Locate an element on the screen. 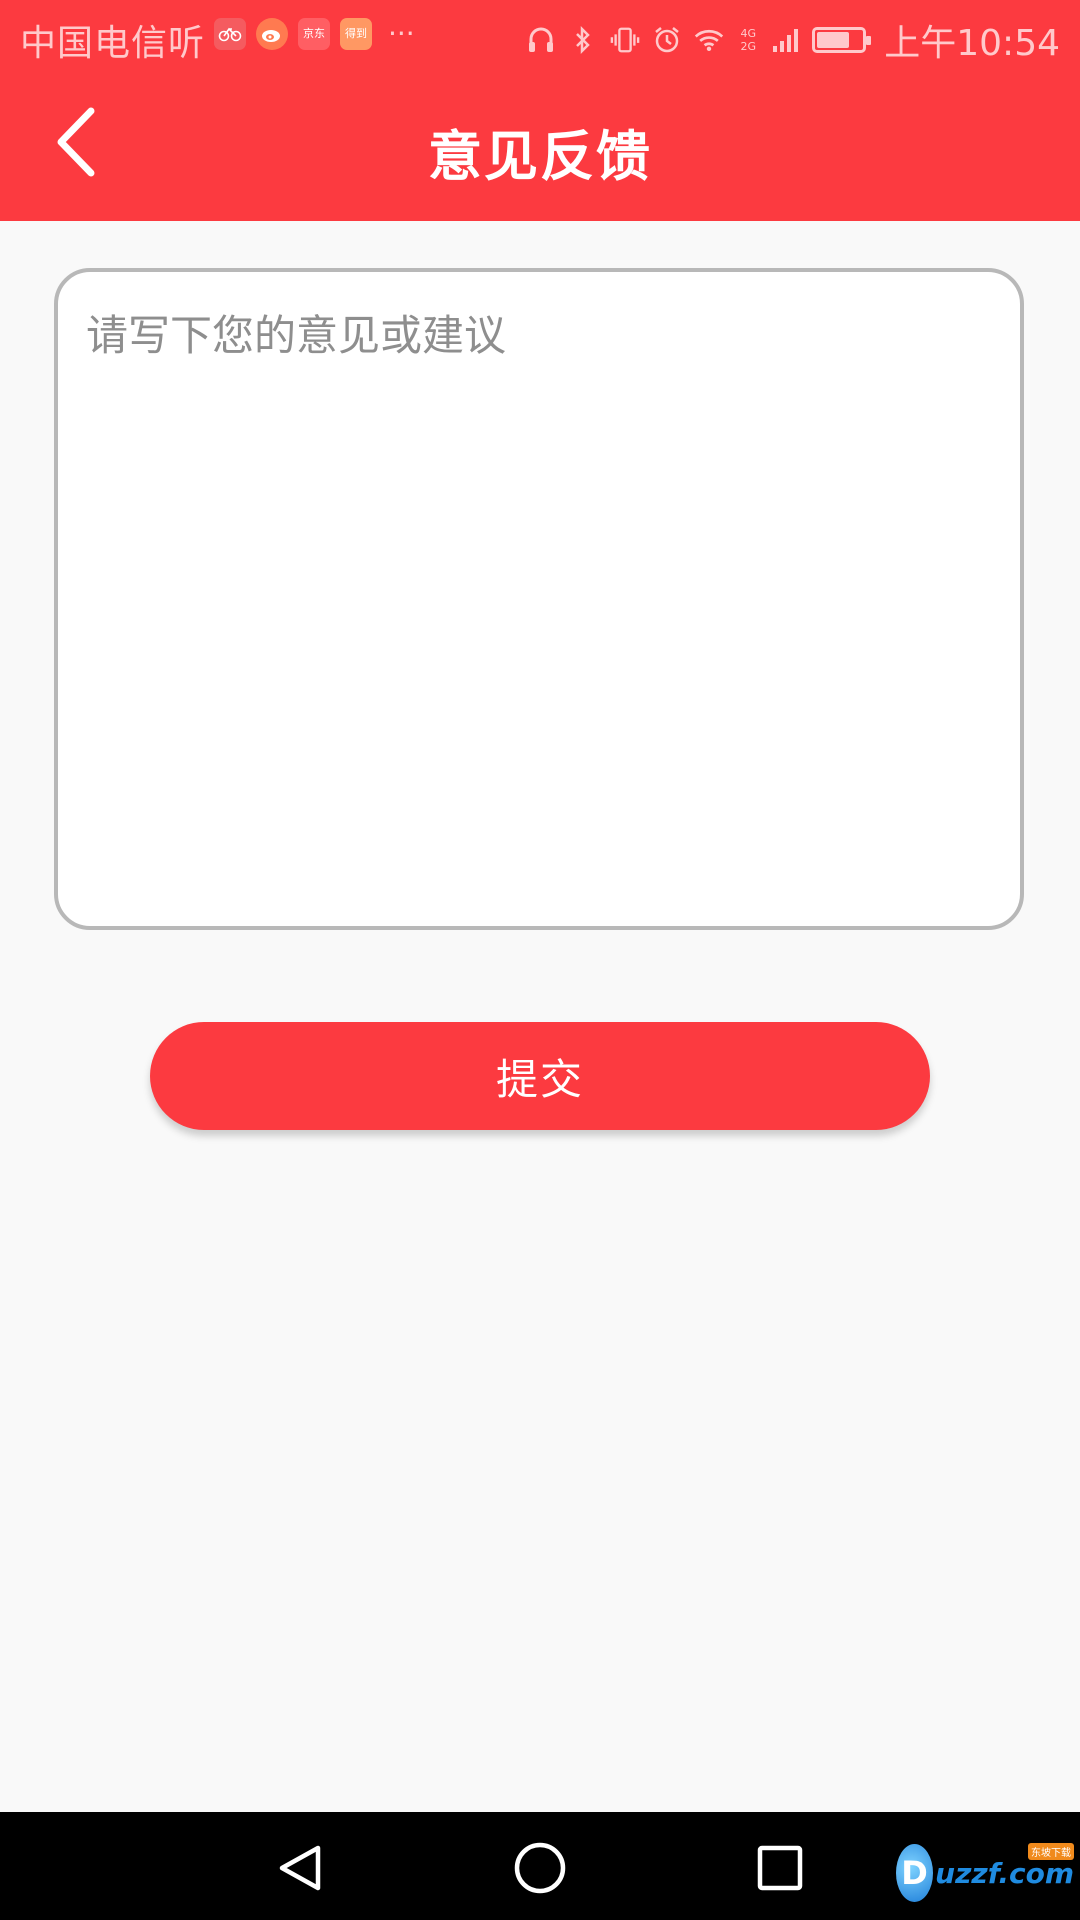 This screenshot has height=1920, width=1080. network-type-icon: 4G 2G is located at coordinates (748, 40).